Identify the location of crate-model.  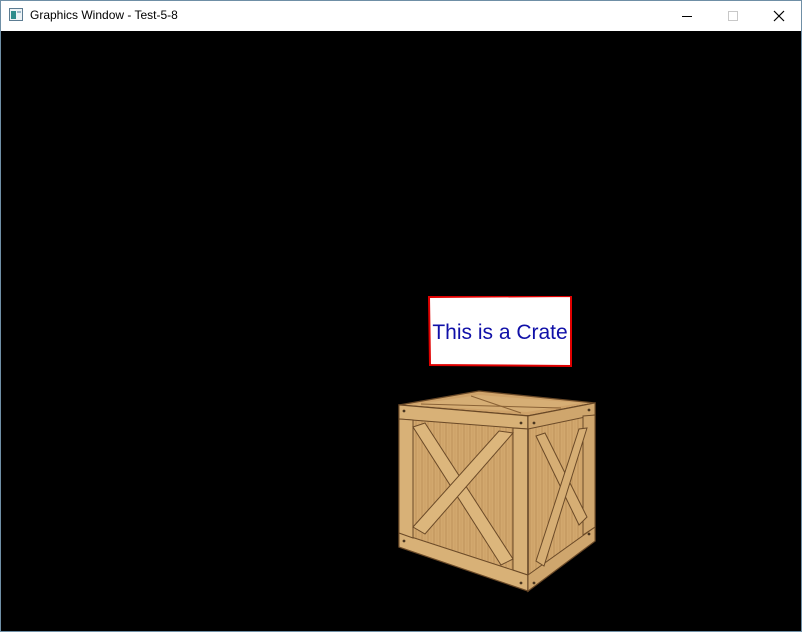
(497, 491).